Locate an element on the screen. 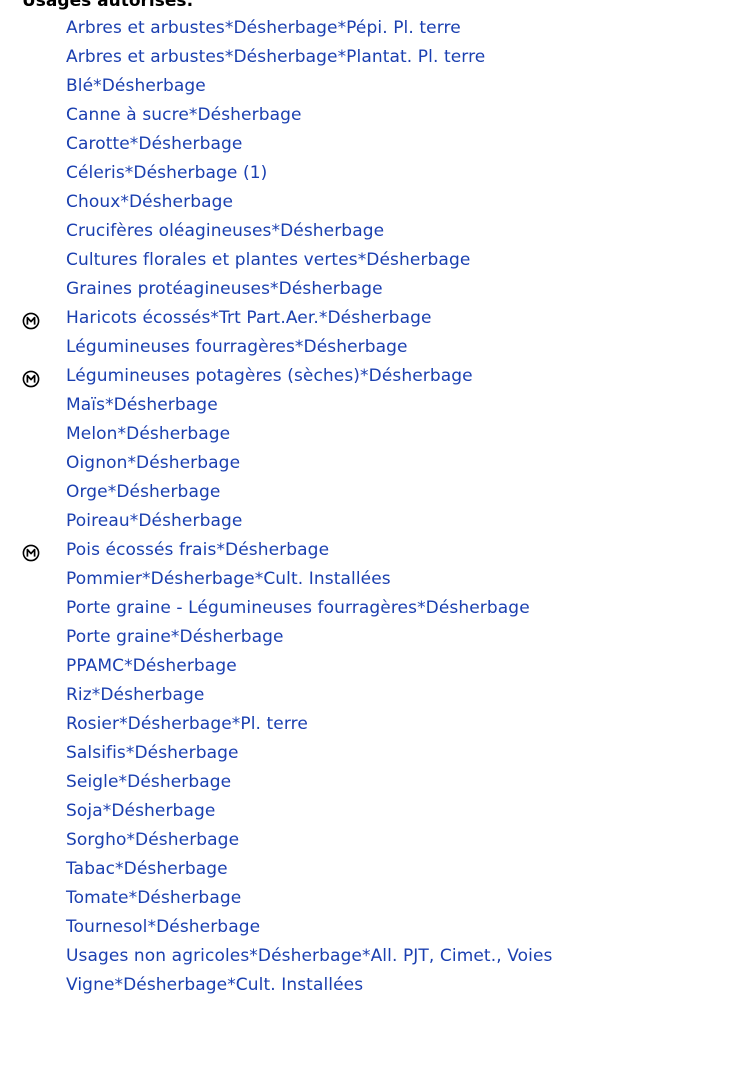  list-item: Légumineuses fourragères*Désherbage is located at coordinates (367, 347).